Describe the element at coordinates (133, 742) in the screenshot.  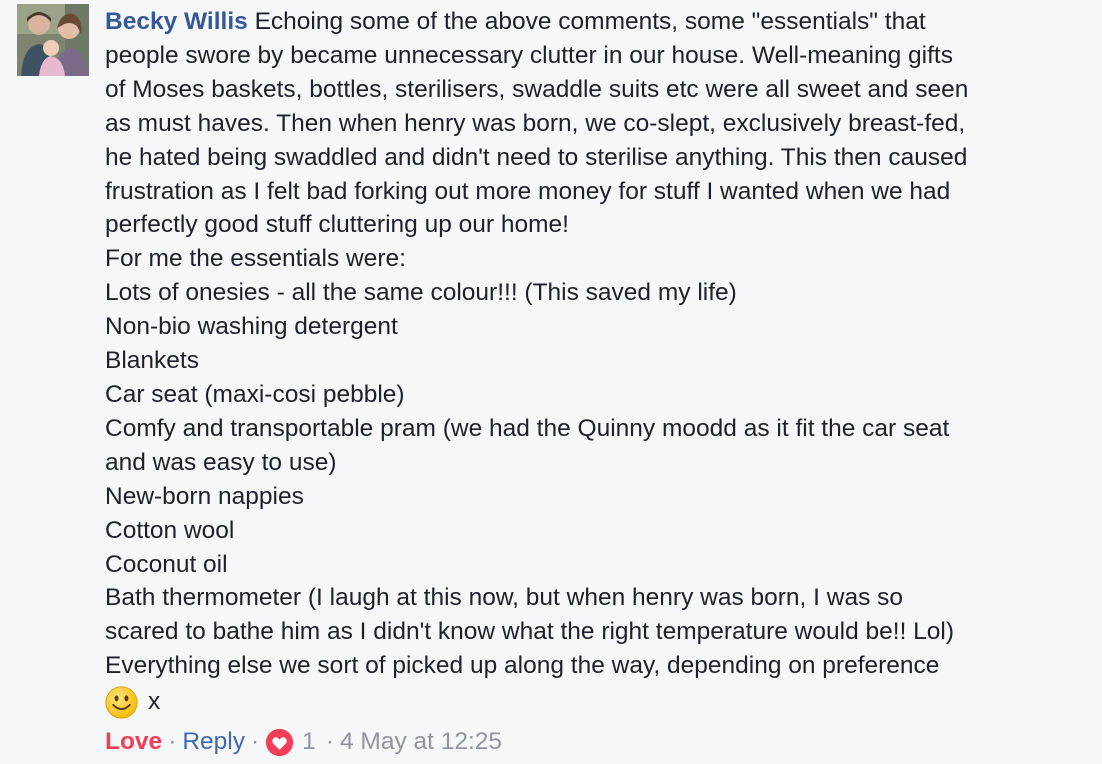
I see `love-button: Love` at that location.